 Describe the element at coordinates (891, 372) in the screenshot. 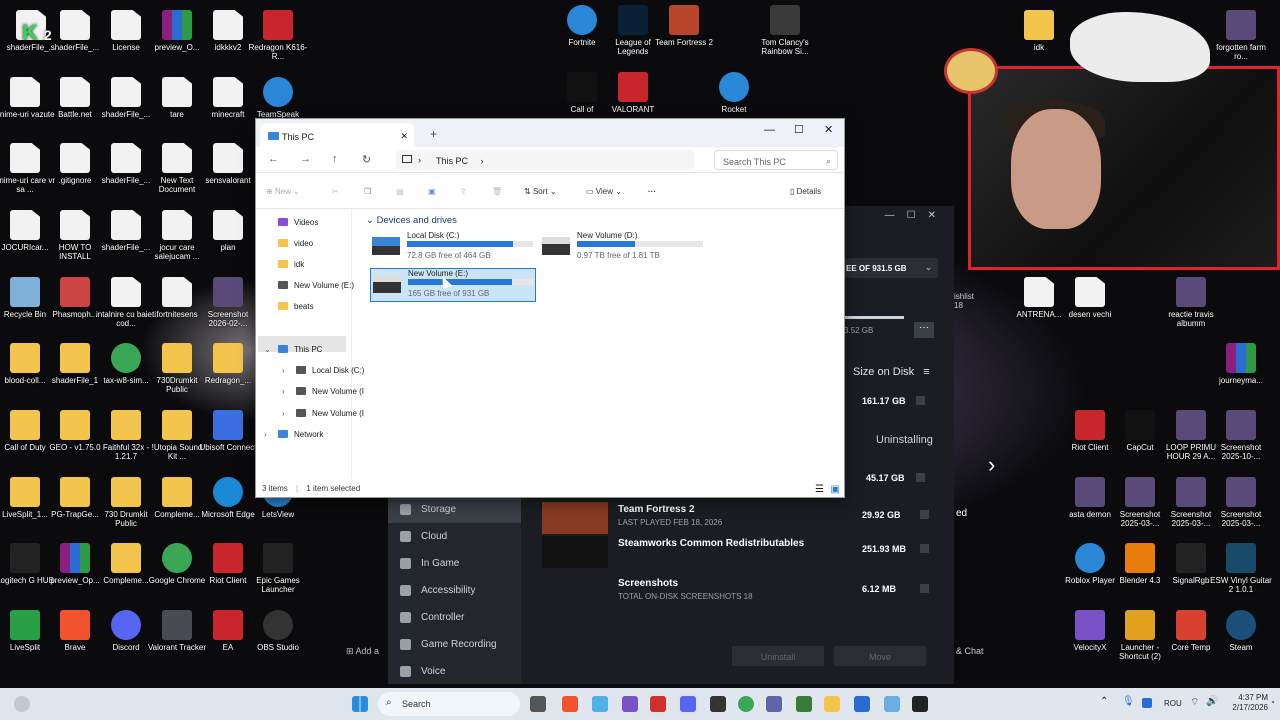

I see `size-on-disk-header: Size on Disk ≡` at that location.